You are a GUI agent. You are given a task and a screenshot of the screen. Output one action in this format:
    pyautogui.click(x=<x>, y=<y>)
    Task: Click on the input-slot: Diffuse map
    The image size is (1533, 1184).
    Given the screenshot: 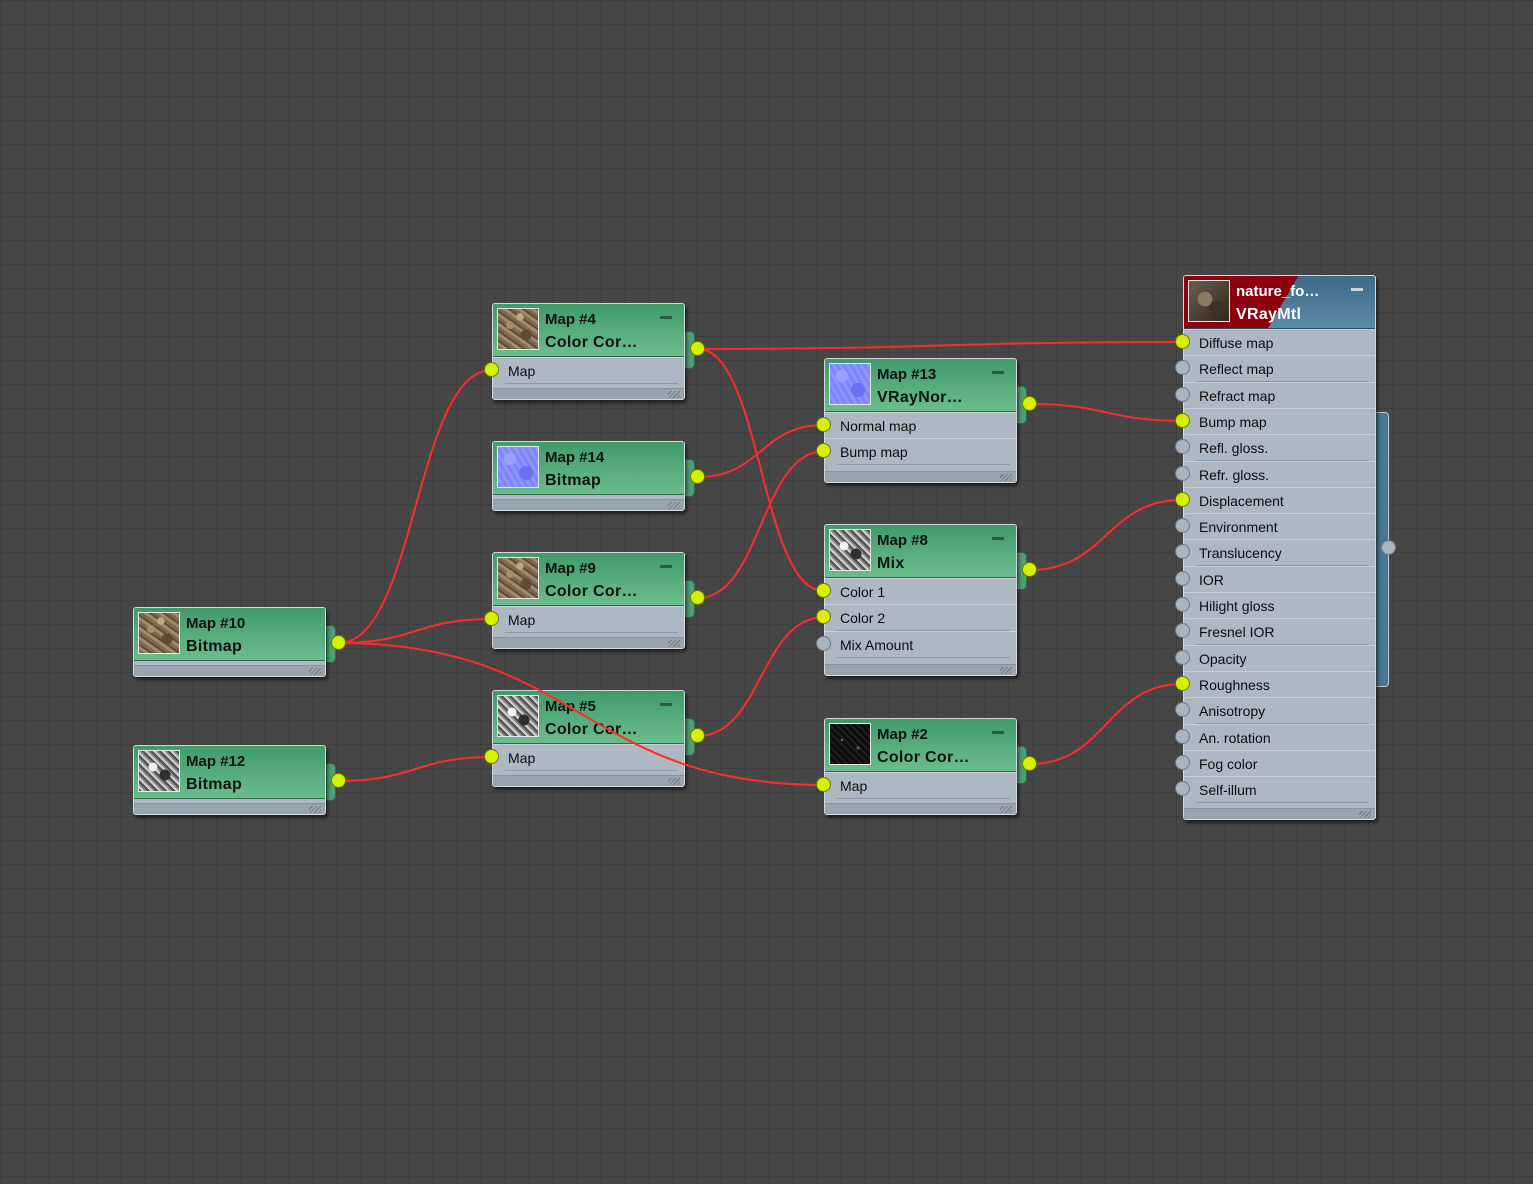 What is the action you would take?
    pyautogui.click(x=1279, y=342)
    